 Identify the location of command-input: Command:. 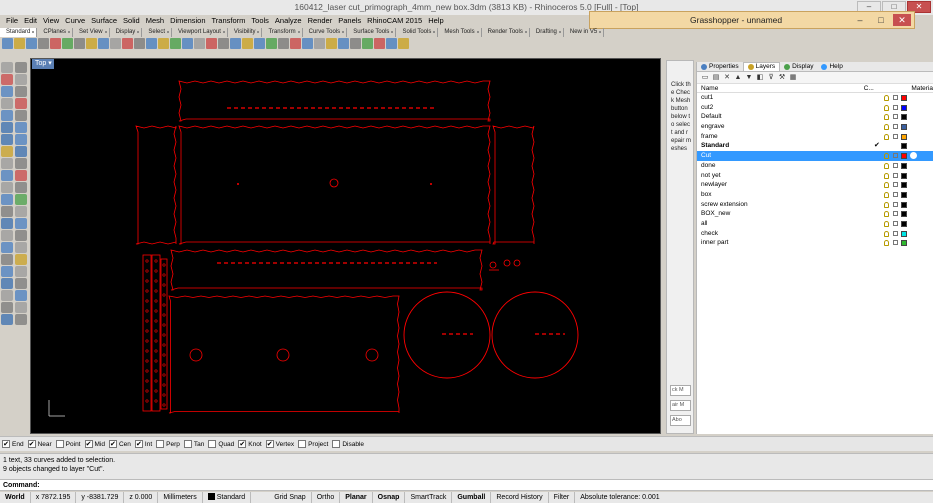
(466, 485).